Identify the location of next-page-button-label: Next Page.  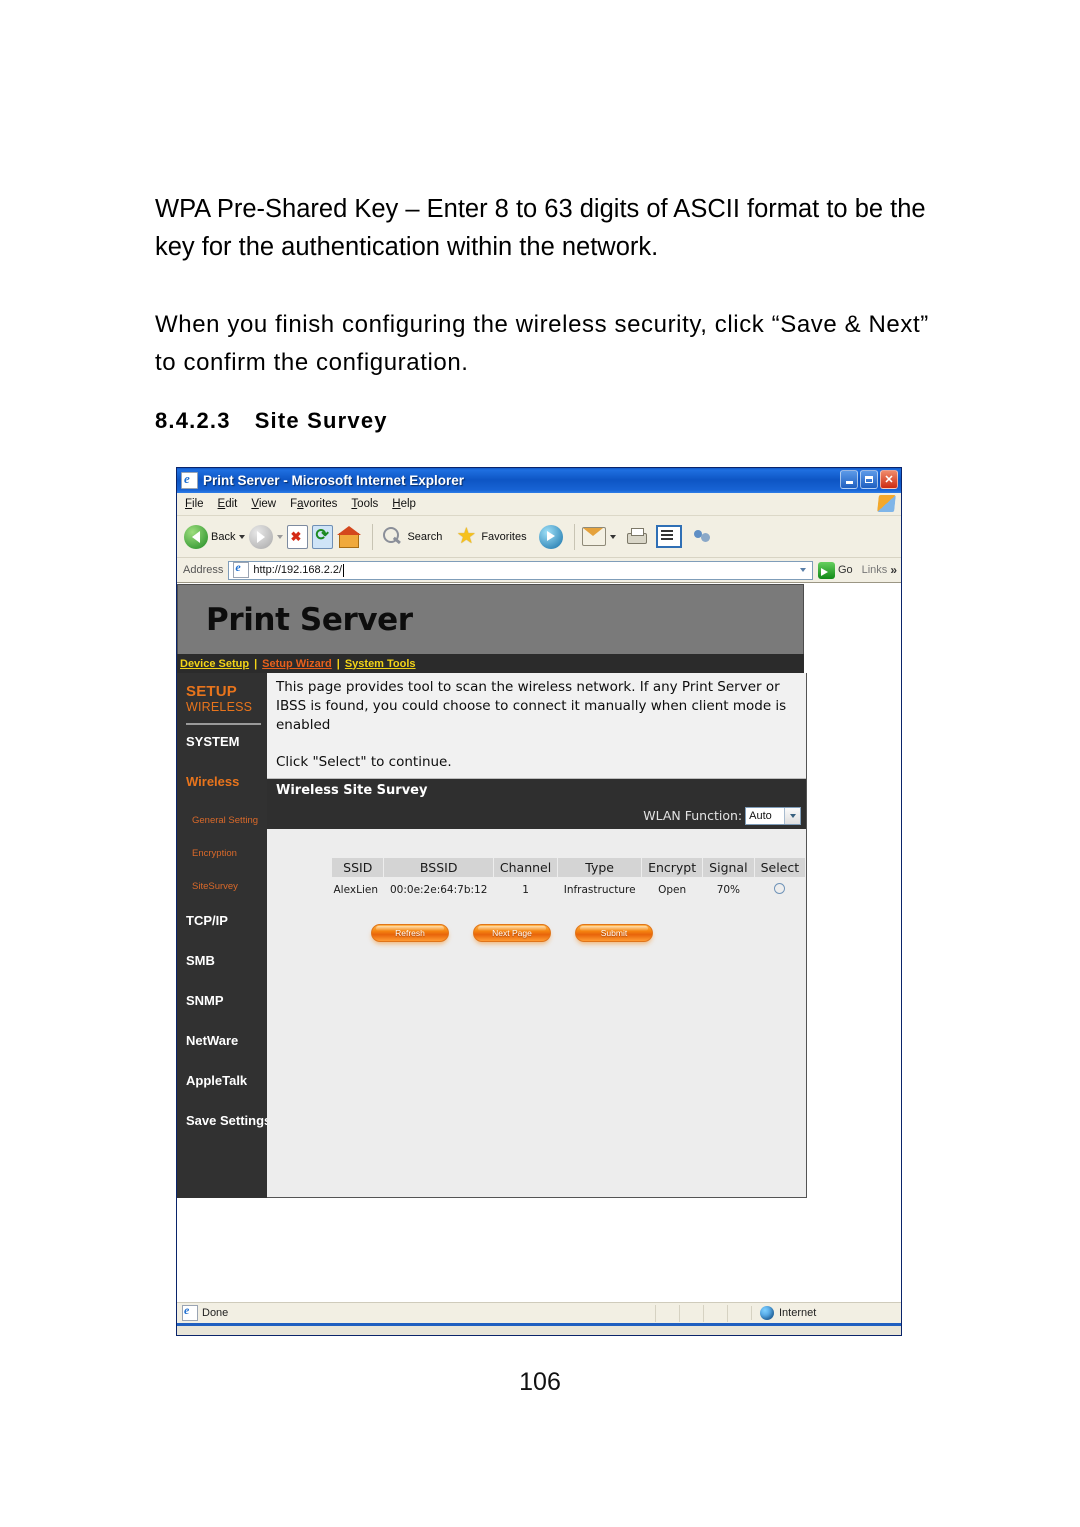
(512, 933).